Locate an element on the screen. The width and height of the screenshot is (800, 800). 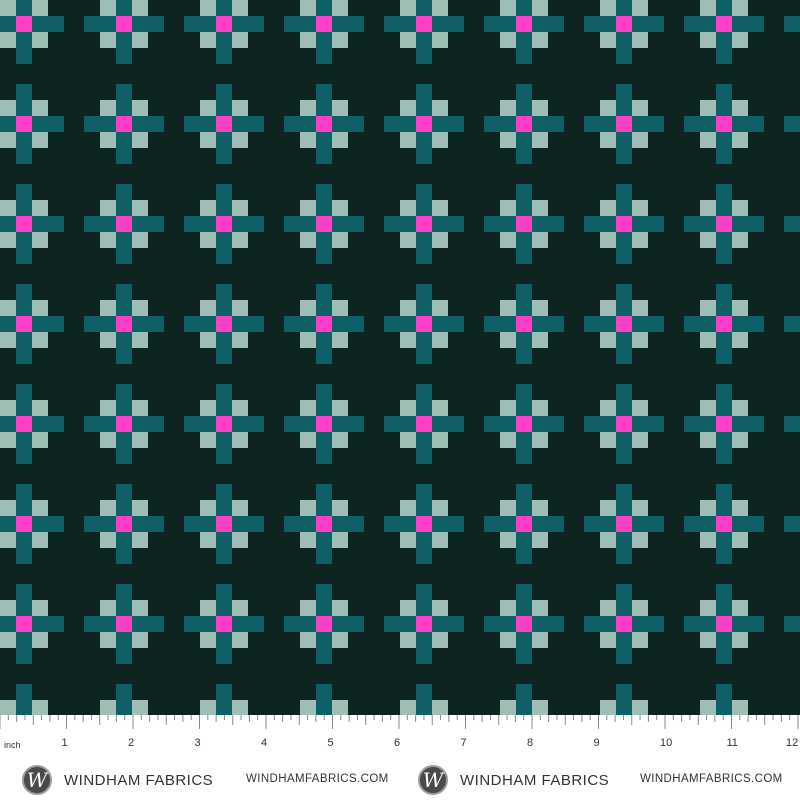
ruler-number: 10 is located at coordinates (666, 743).